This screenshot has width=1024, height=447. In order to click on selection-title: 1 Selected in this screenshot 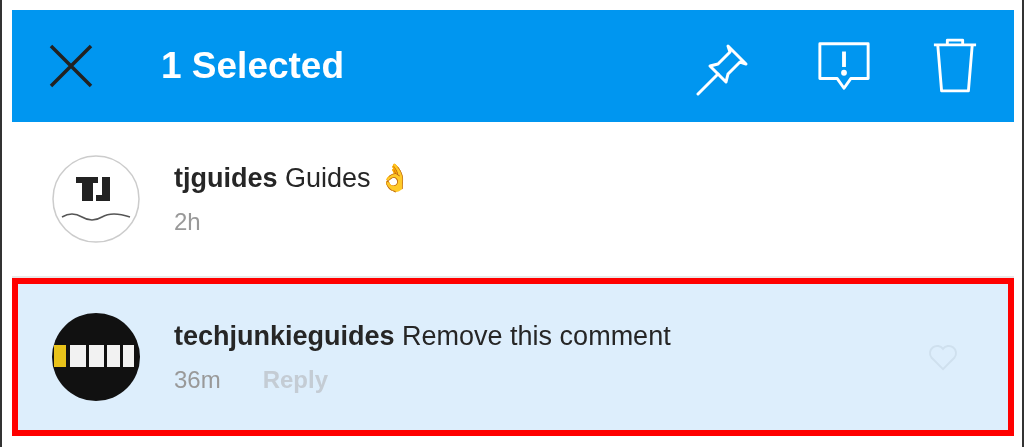, I will do `click(253, 66)`.